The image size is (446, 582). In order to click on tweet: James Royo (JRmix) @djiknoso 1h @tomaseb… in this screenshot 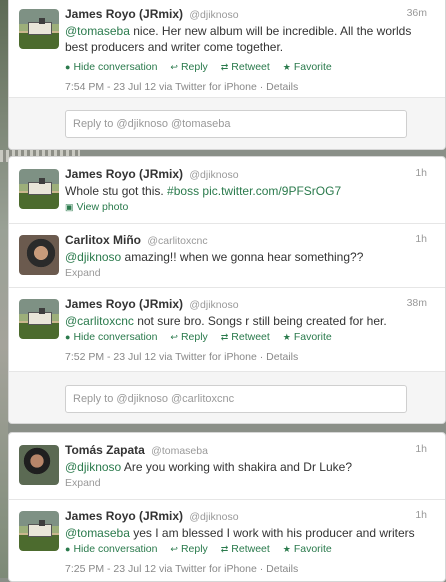, I will do `click(227, 545)`.